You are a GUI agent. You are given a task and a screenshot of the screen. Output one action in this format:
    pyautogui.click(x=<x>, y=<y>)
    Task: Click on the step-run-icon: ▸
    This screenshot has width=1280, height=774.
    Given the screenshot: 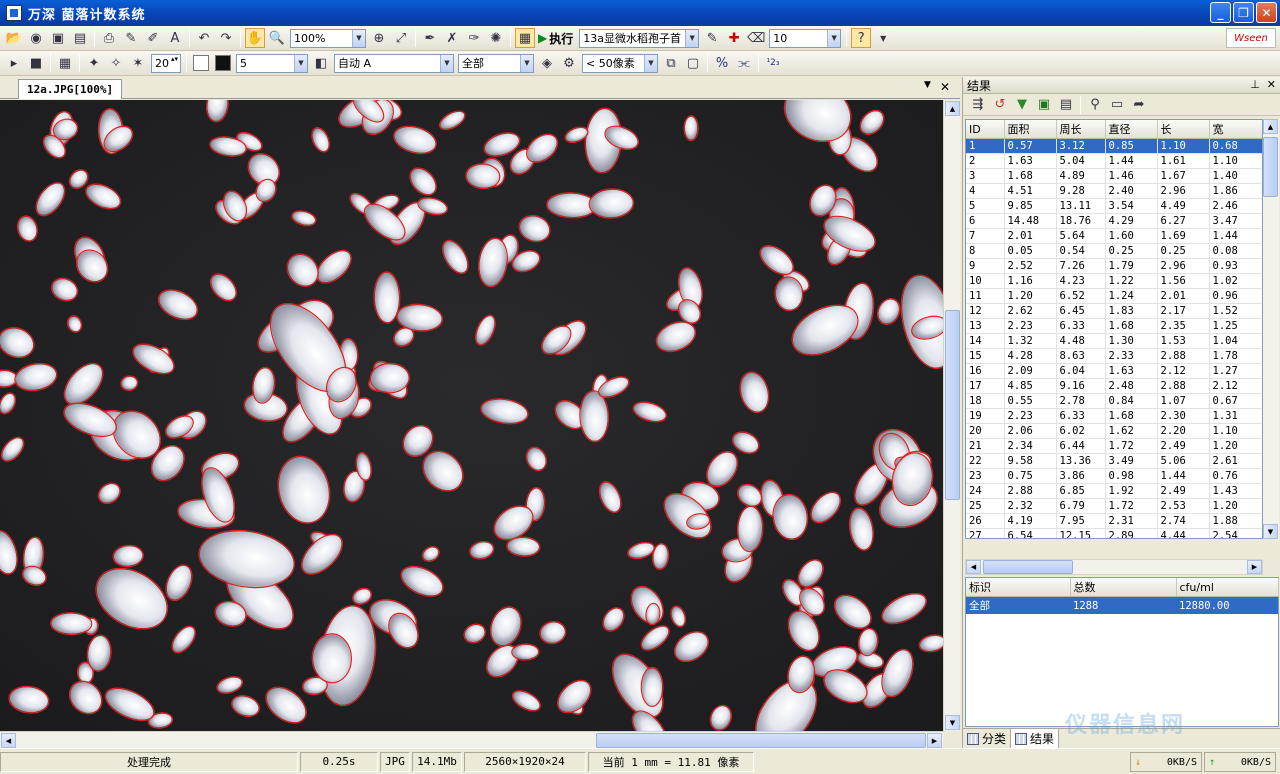 What is the action you would take?
    pyautogui.click(x=14, y=63)
    